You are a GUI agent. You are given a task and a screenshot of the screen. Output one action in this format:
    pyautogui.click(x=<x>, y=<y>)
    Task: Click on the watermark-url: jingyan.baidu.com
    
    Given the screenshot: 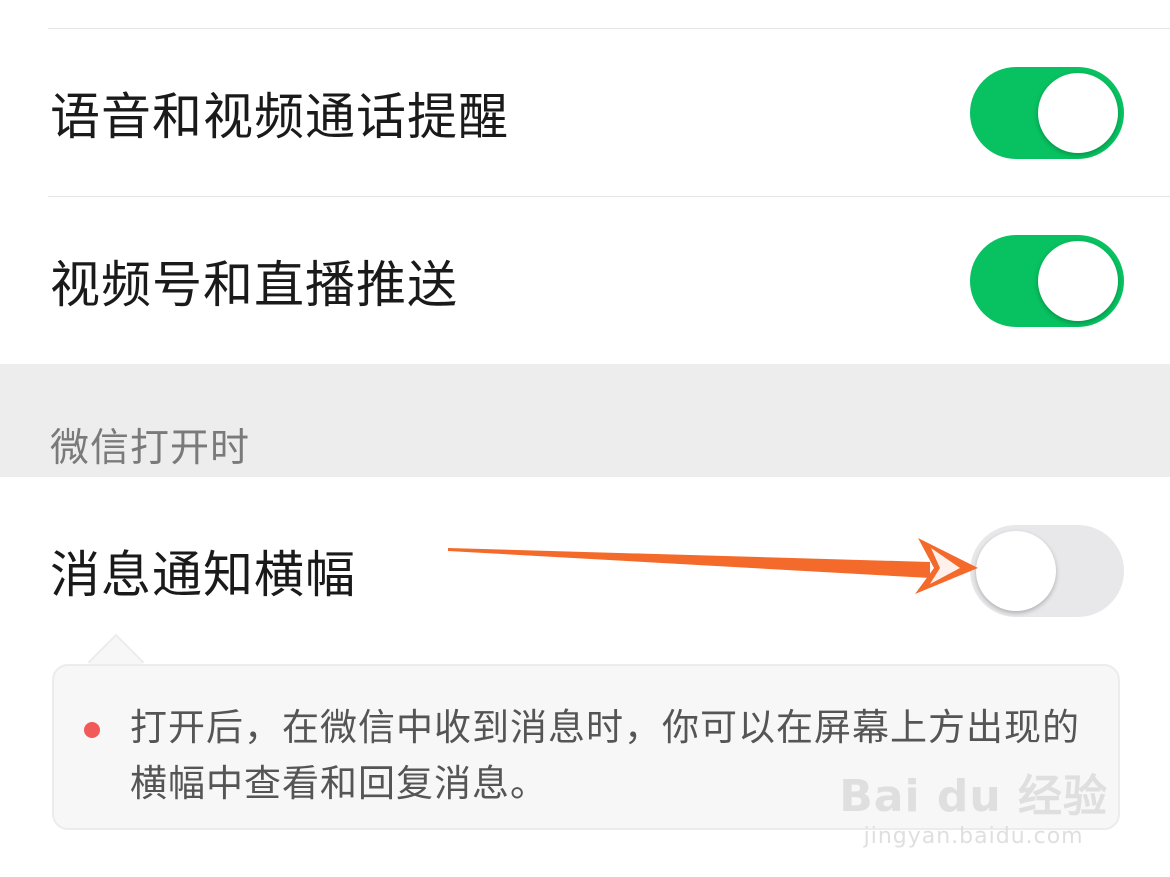 What is the action you would take?
    pyautogui.click(x=973, y=836)
    